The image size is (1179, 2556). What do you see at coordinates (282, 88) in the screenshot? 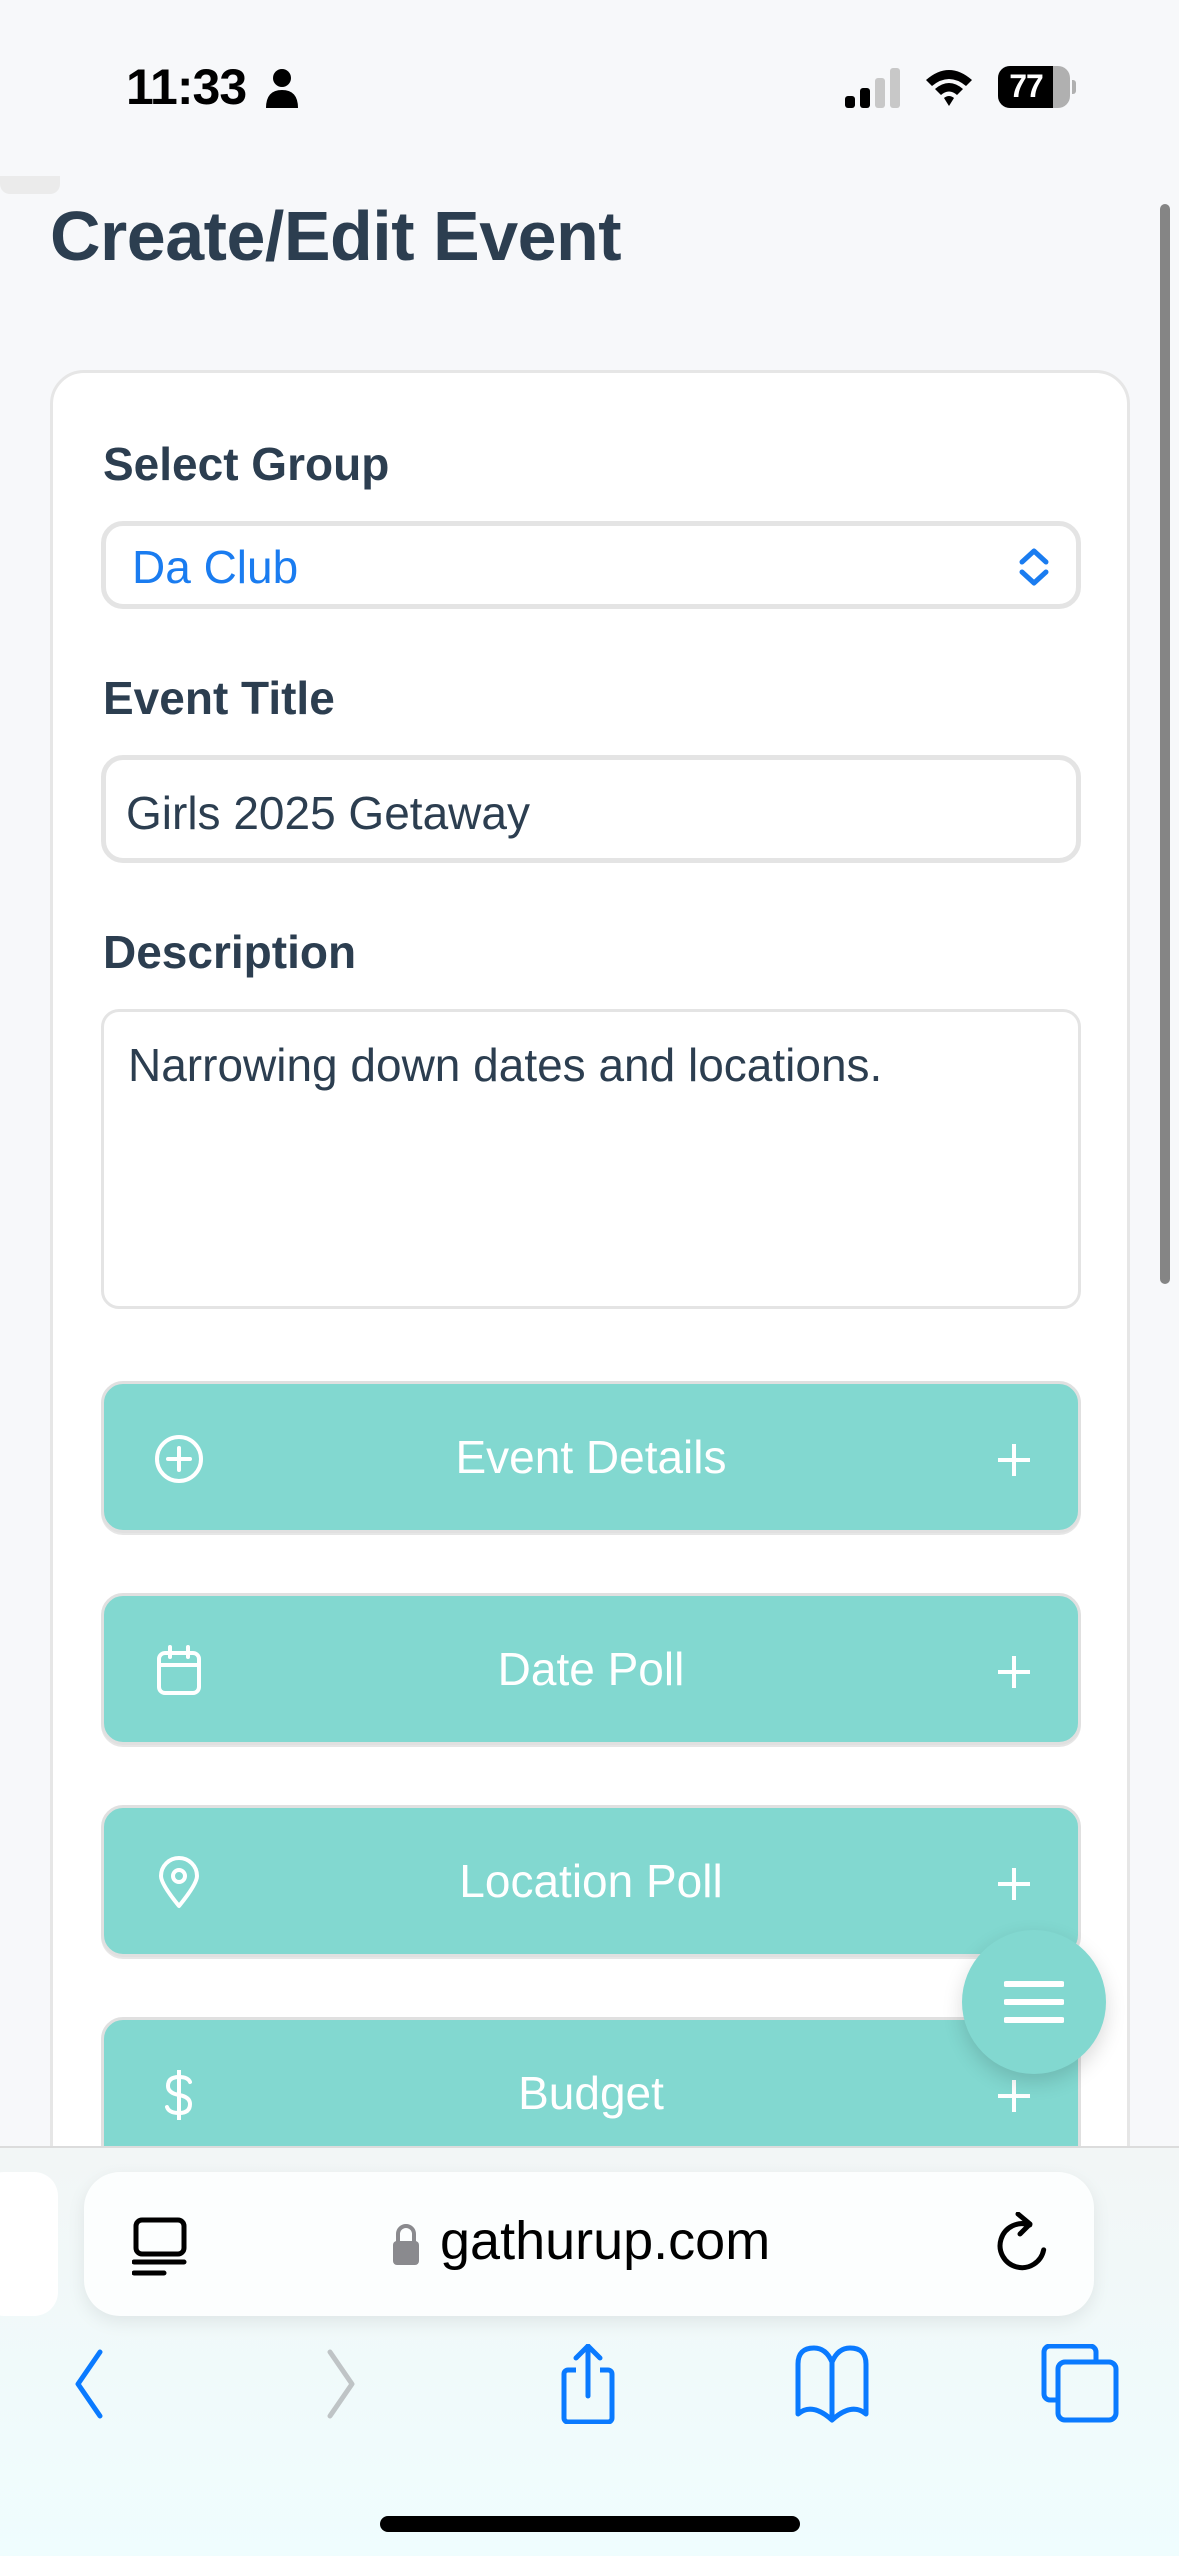
I see `person-icon` at bounding box center [282, 88].